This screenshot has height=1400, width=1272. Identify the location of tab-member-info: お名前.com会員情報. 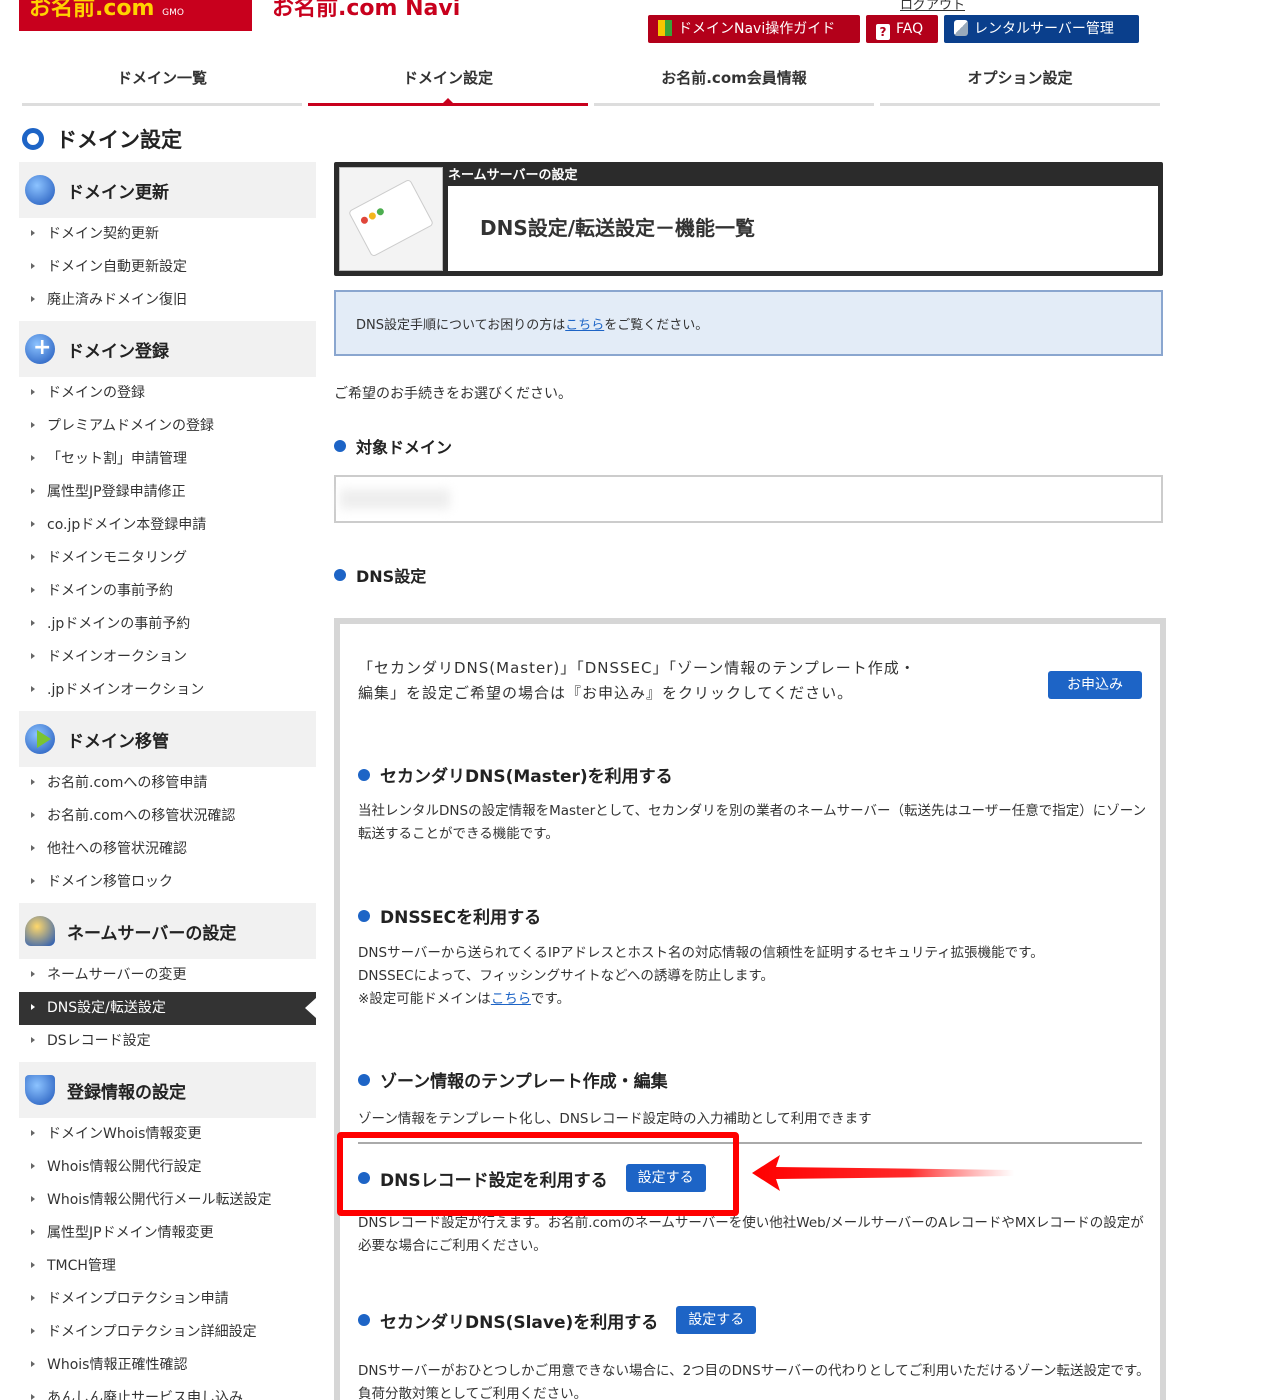
(734, 81).